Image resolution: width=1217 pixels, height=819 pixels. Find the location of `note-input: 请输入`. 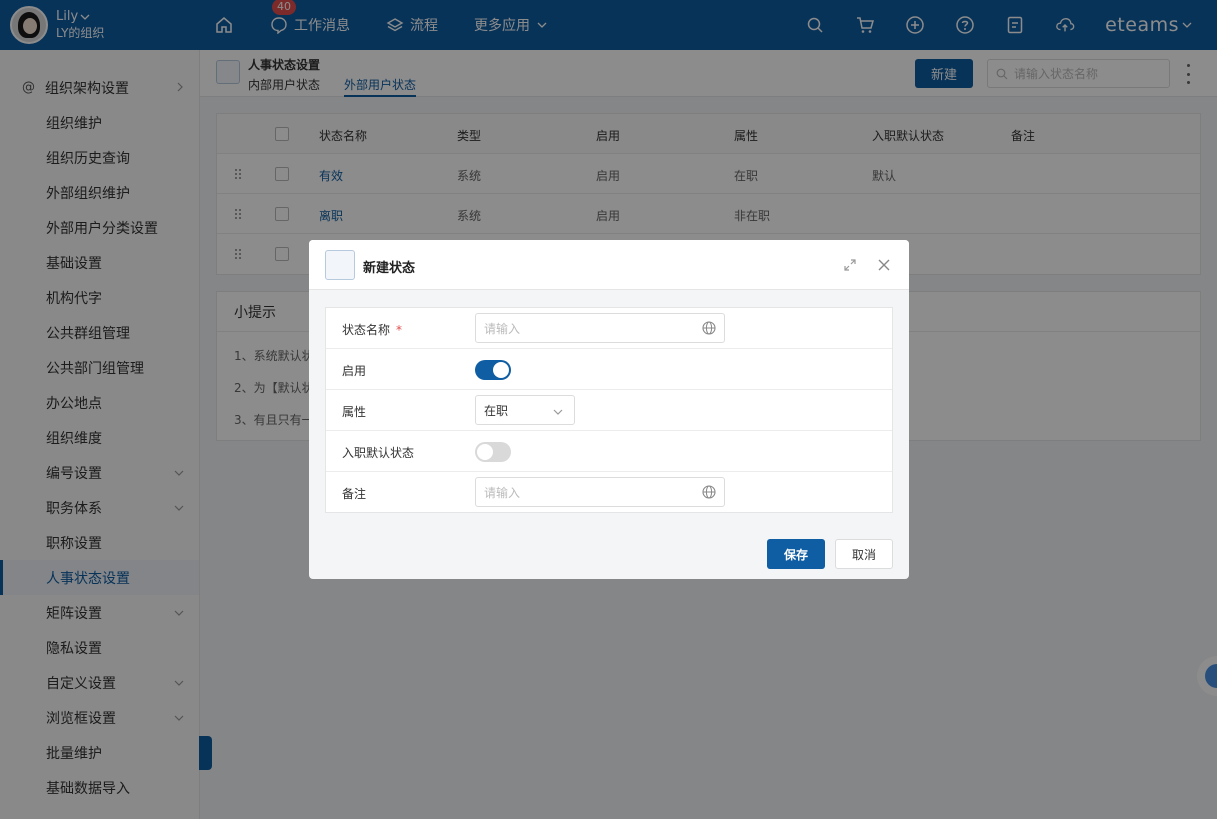

note-input: 请输入 is located at coordinates (600, 492).